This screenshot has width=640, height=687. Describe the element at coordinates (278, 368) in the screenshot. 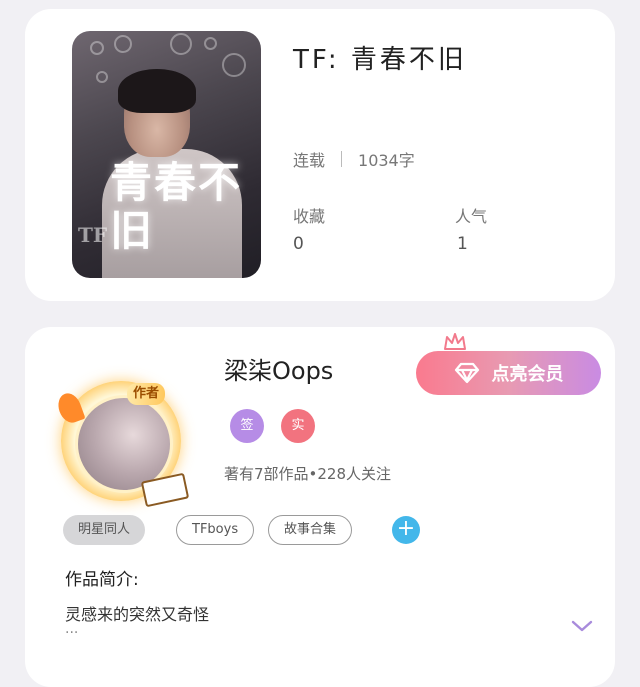

I see `author-name: 梁柒Oops` at that location.